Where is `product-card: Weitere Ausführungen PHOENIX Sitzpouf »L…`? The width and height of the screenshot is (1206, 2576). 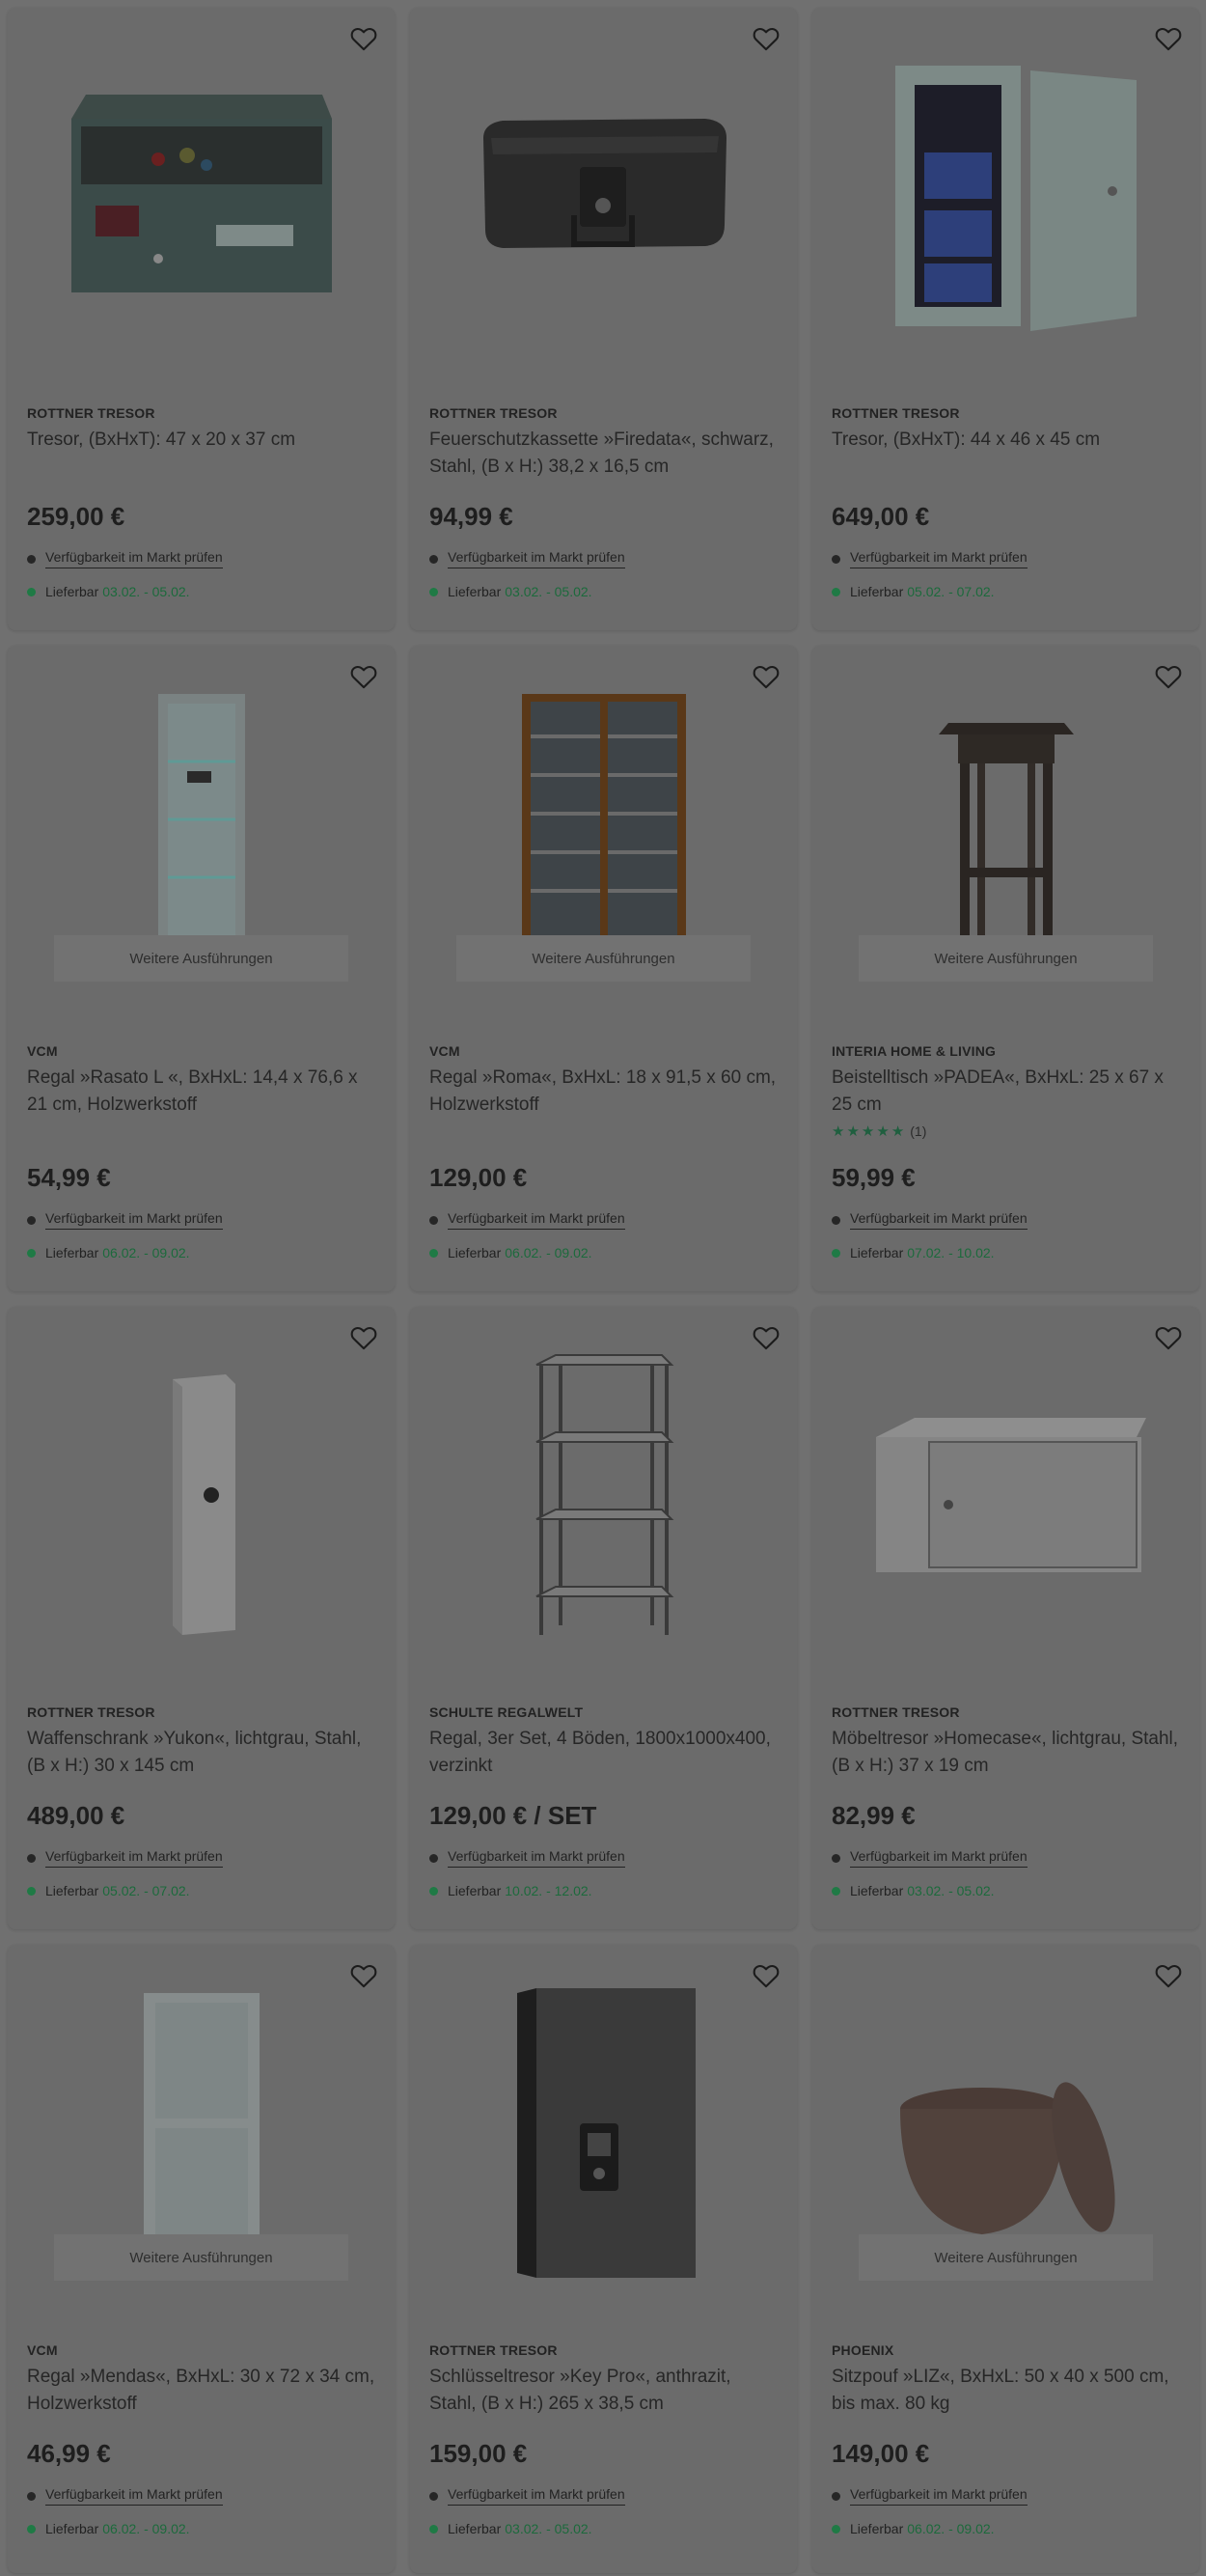 product-card: Weitere Ausführungen PHOENIX Sitzpouf »L… is located at coordinates (1006, 2259).